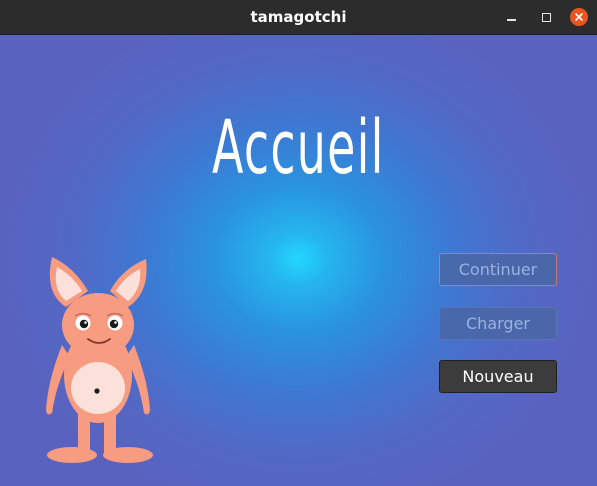 Image resolution: width=597 pixels, height=486 pixels. What do you see at coordinates (511, 17) in the screenshot?
I see `minimize-button` at bounding box center [511, 17].